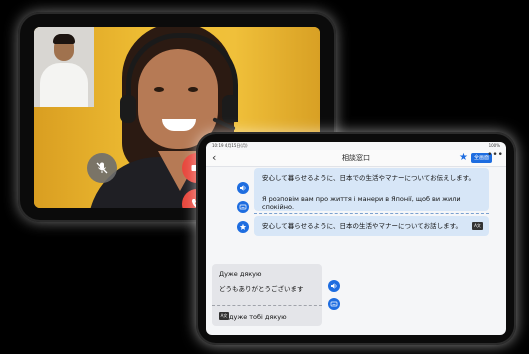 Image resolution: width=529 pixels, height=354 pixels. Describe the element at coordinates (463, 158) in the screenshot. I see `star-icon: ★` at that location.